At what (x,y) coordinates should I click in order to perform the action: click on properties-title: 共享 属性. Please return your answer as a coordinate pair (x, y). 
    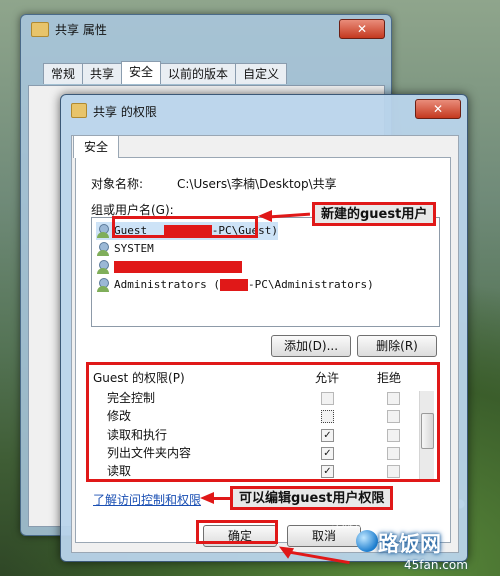
    Looking at the image, I should click on (81, 30).